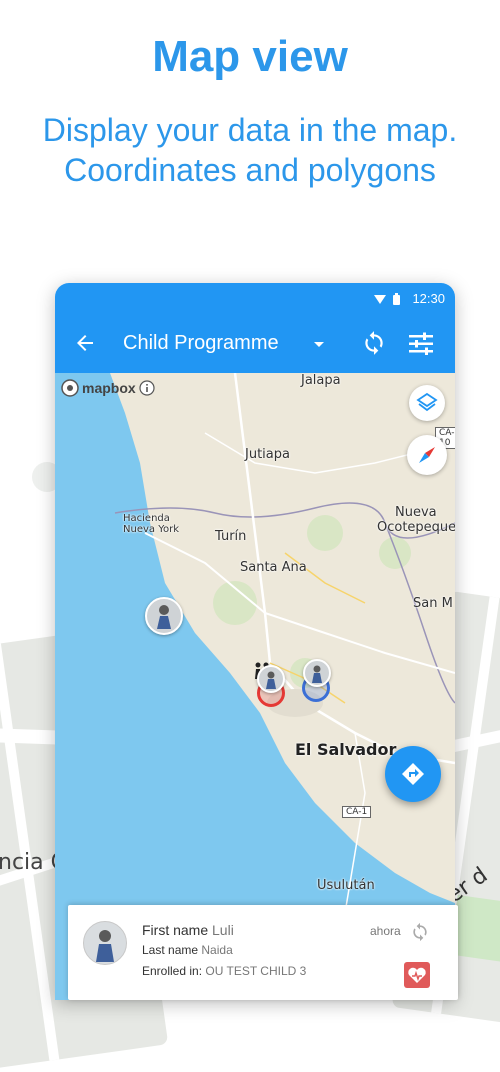  Describe the element at coordinates (428, 298) in the screenshot. I see `status-time: 12:30` at that location.